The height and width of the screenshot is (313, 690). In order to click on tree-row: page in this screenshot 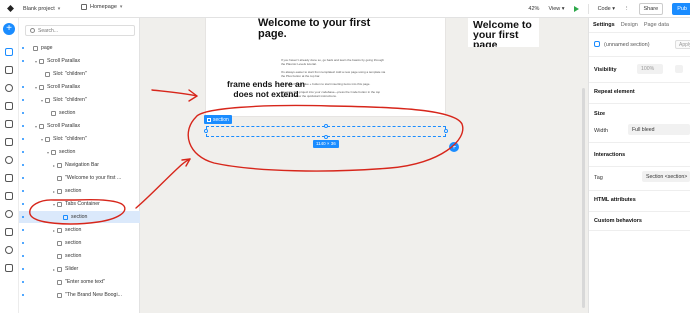, I will do `click(79, 48)`.